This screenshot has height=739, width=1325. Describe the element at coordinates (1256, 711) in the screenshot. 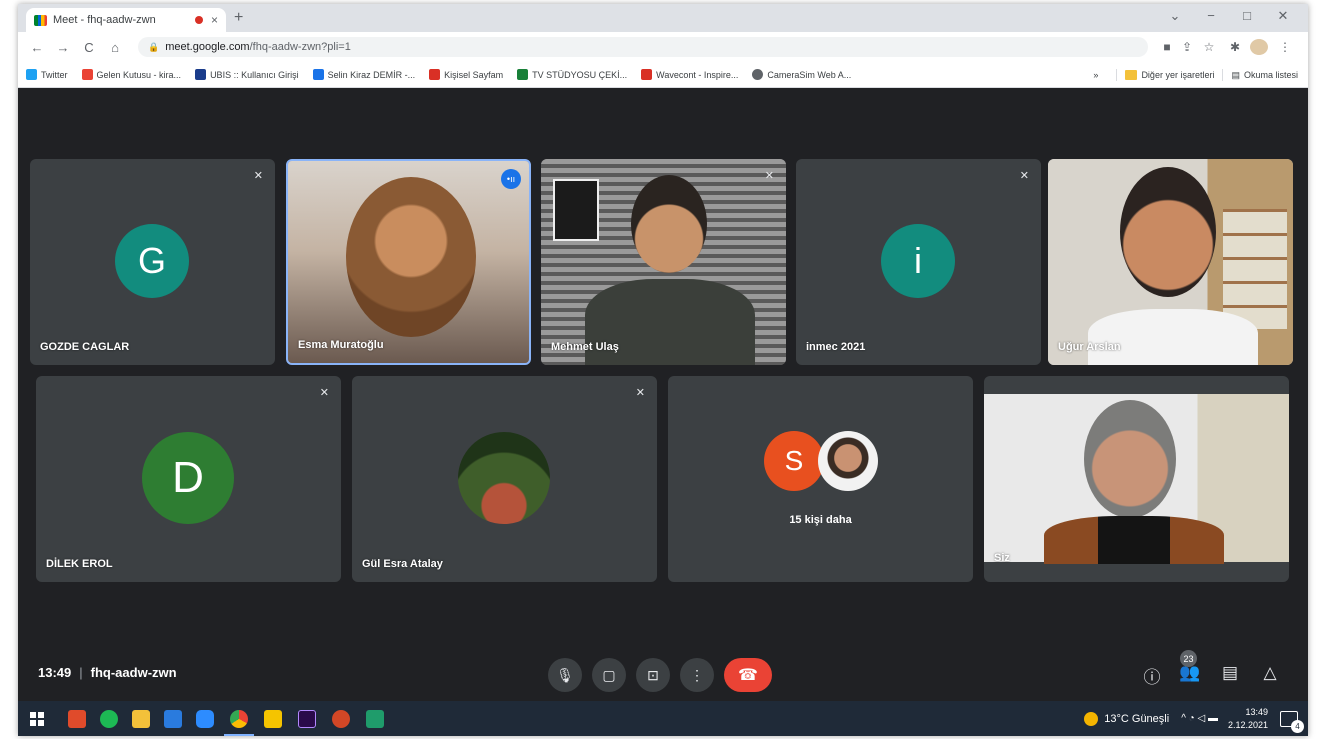

I see `clock-time: 13:49` at that location.